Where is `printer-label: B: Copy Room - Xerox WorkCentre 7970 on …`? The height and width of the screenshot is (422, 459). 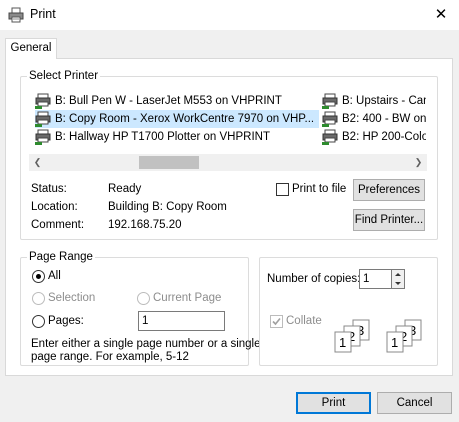
printer-label: B: Copy Room - Xerox WorkCentre 7970 on … is located at coordinates (185, 119).